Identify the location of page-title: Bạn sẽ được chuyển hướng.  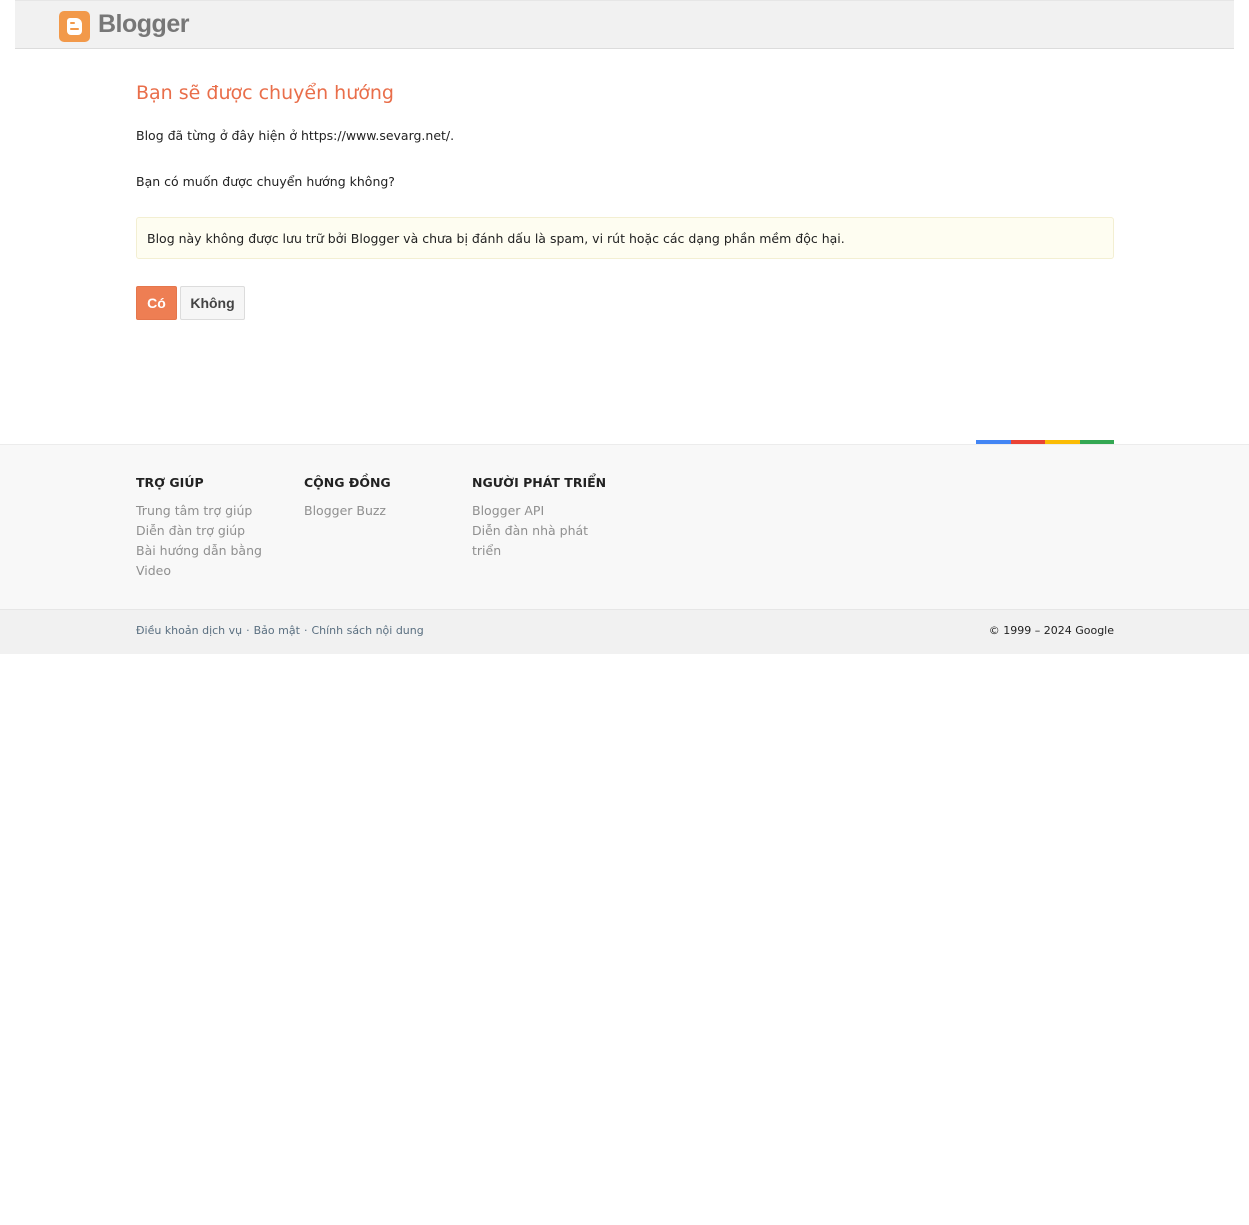
(265, 93).